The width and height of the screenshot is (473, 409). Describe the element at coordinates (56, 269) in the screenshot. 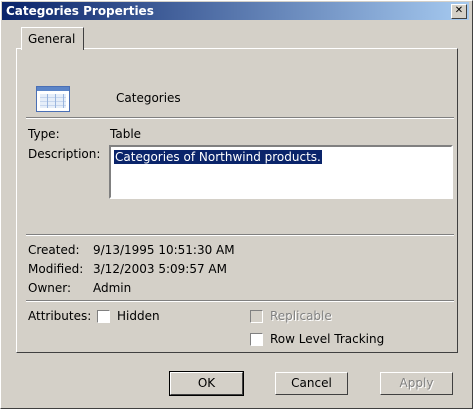

I see `modified-label: Modified:` at that location.